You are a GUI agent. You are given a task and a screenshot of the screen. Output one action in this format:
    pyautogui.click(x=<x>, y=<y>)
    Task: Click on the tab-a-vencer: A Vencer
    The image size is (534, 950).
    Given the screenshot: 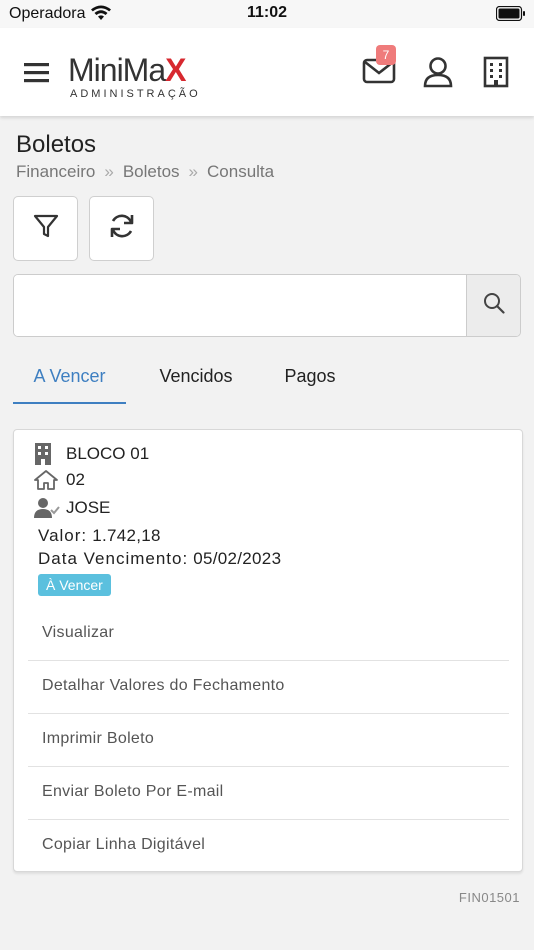 What is the action you would take?
    pyautogui.click(x=69, y=378)
    